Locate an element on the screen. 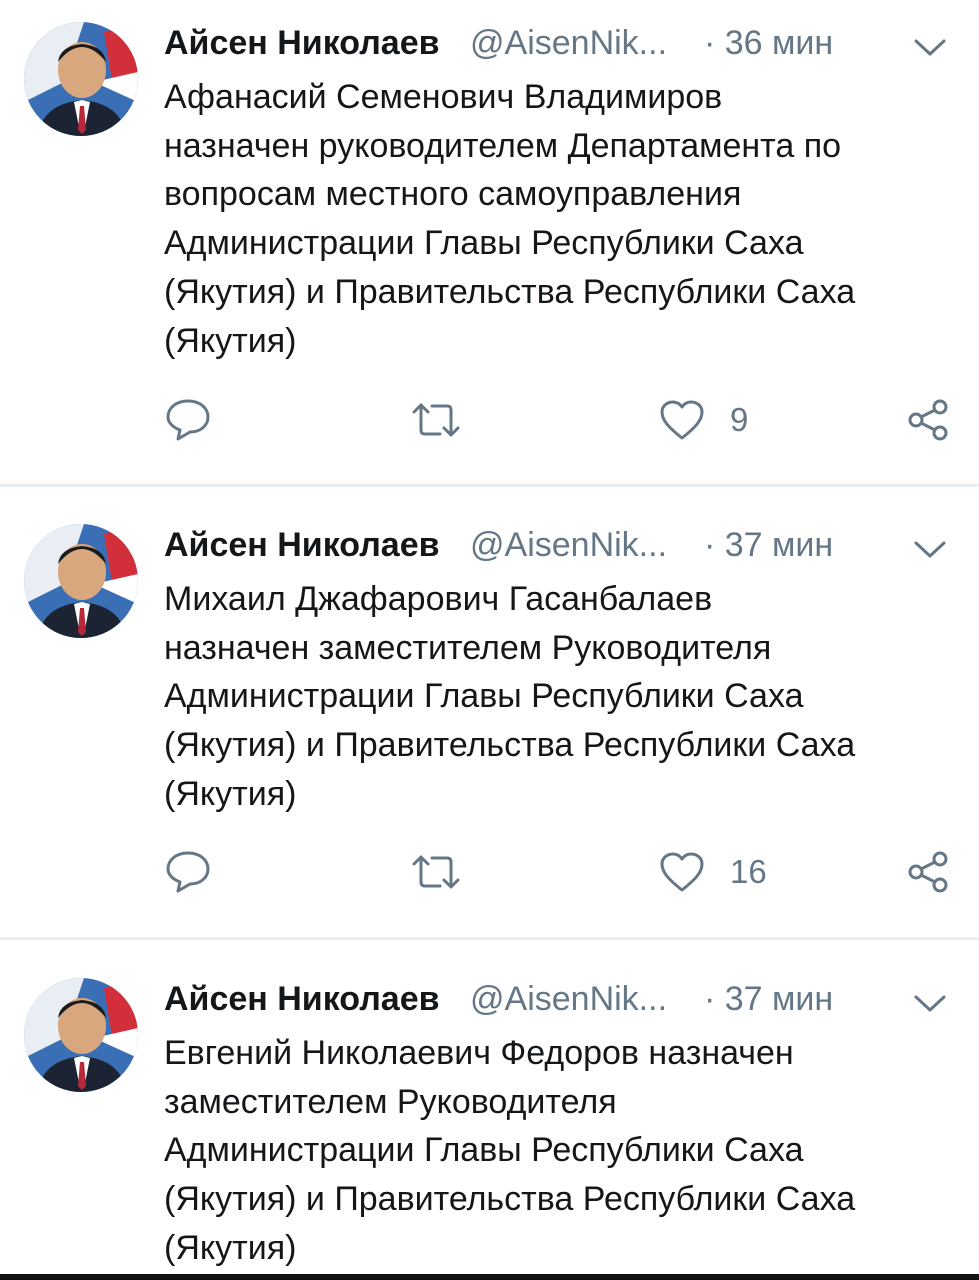  like-button: 9 is located at coordinates (703, 420).